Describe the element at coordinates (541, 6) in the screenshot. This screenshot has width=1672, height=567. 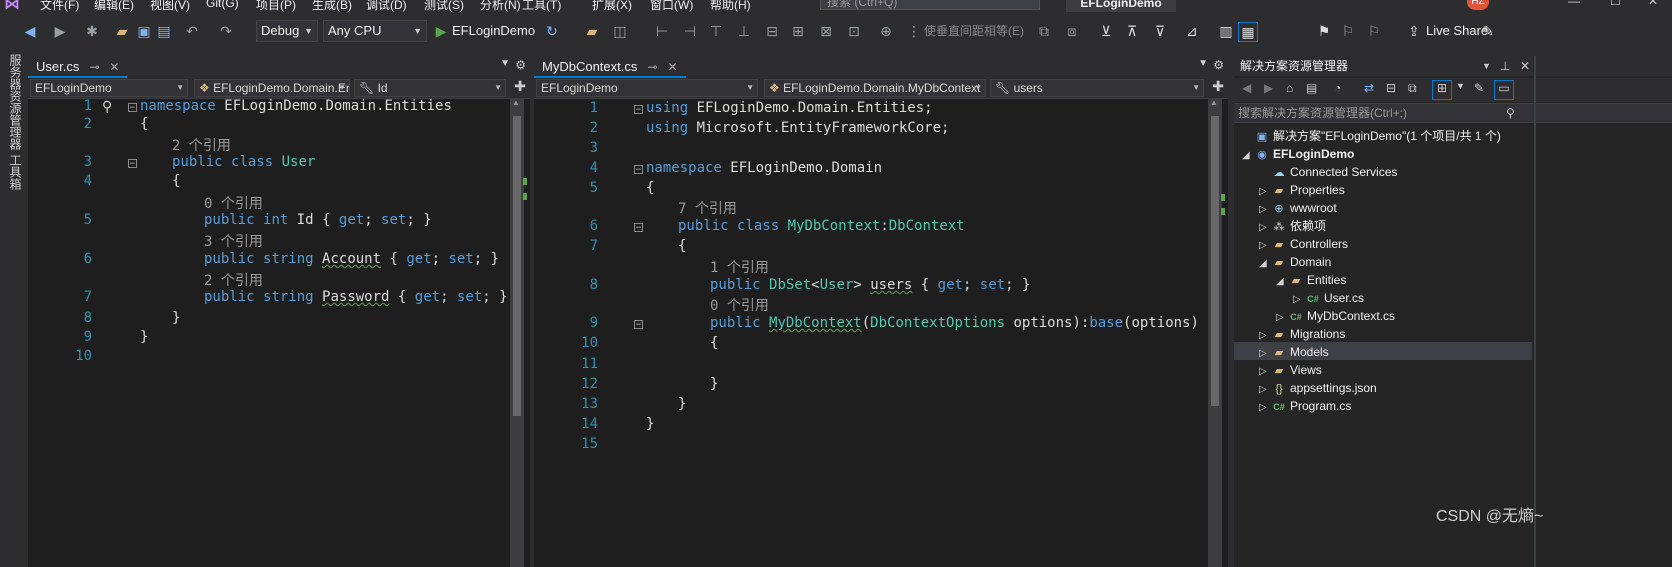
I see `menu-item: 工具(T)` at that location.